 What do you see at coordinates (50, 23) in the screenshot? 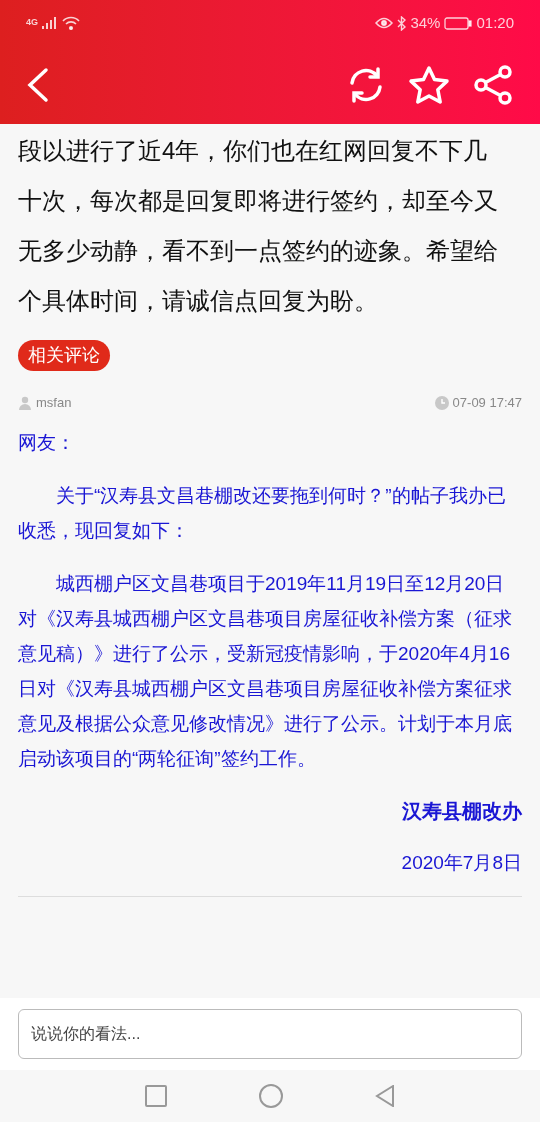
I see `signal-icon` at bounding box center [50, 23].